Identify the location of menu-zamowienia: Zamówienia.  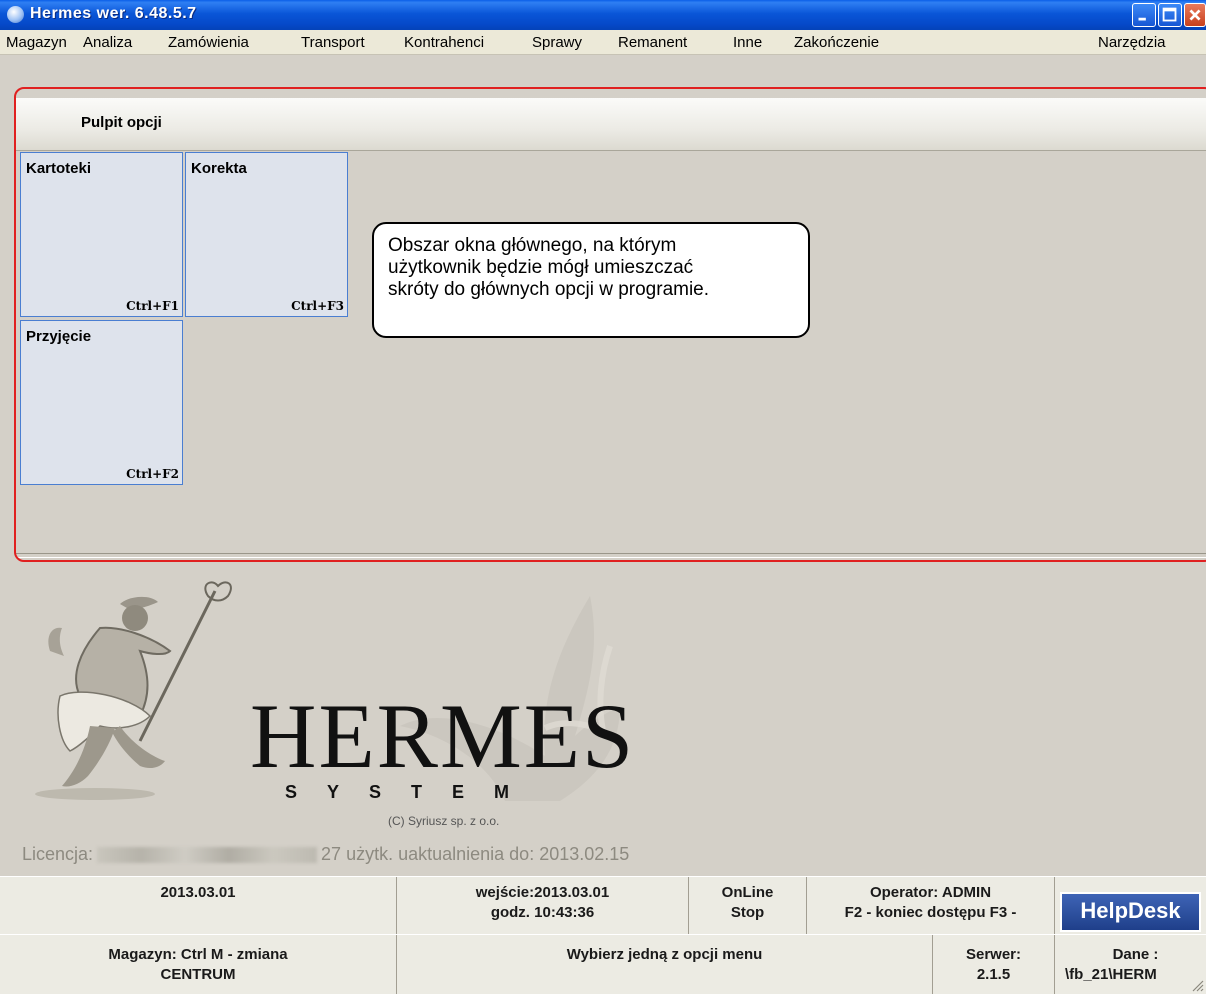
(208, 42).